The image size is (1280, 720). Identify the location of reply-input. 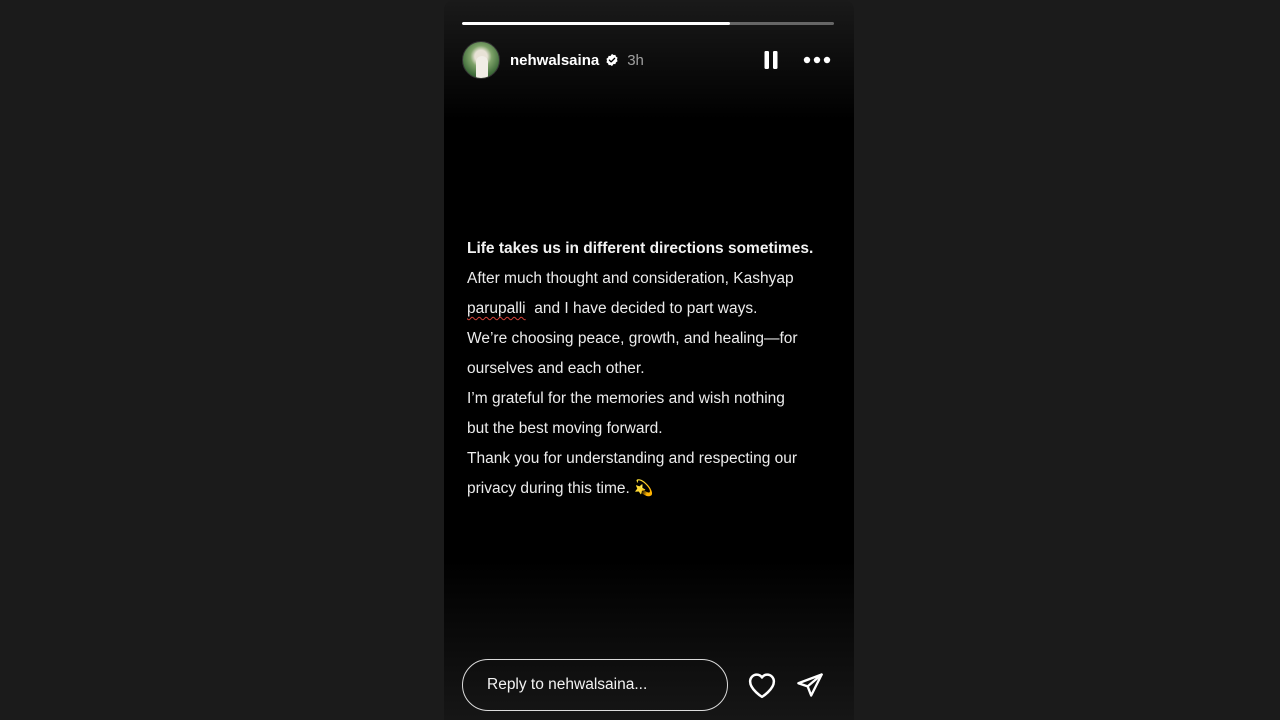
(595, 685).